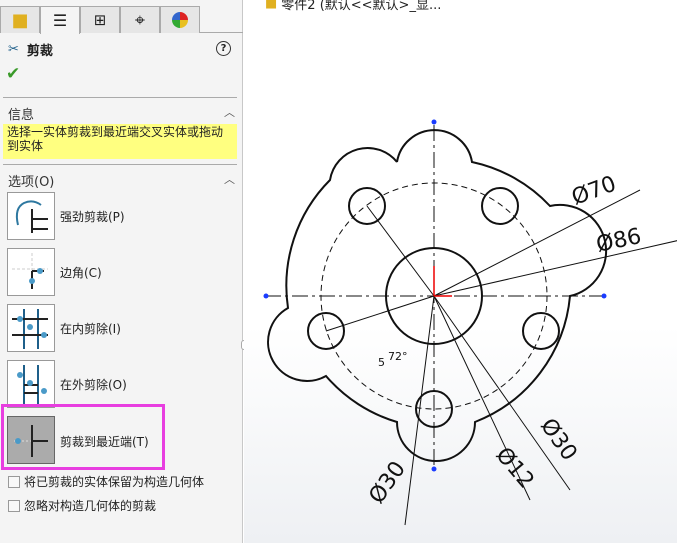 Image resolution: width=677 pixels, height=543 pixels. I want to click on dim-d30-right: Ø30, so click(558, 439).